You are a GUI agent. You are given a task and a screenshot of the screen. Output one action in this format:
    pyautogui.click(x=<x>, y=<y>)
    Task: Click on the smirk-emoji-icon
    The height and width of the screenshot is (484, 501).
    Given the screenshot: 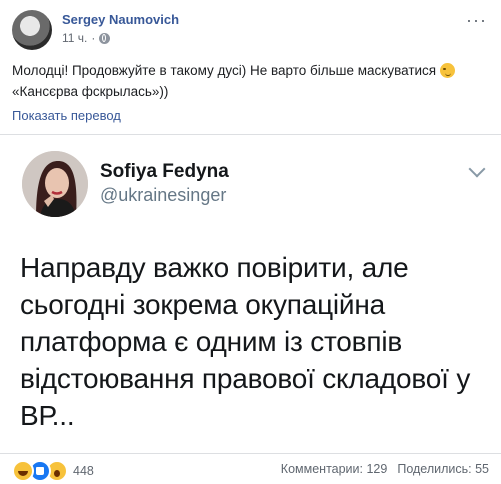 What is the action you would take?
    pyautogui.click(x=447, y=70)
    